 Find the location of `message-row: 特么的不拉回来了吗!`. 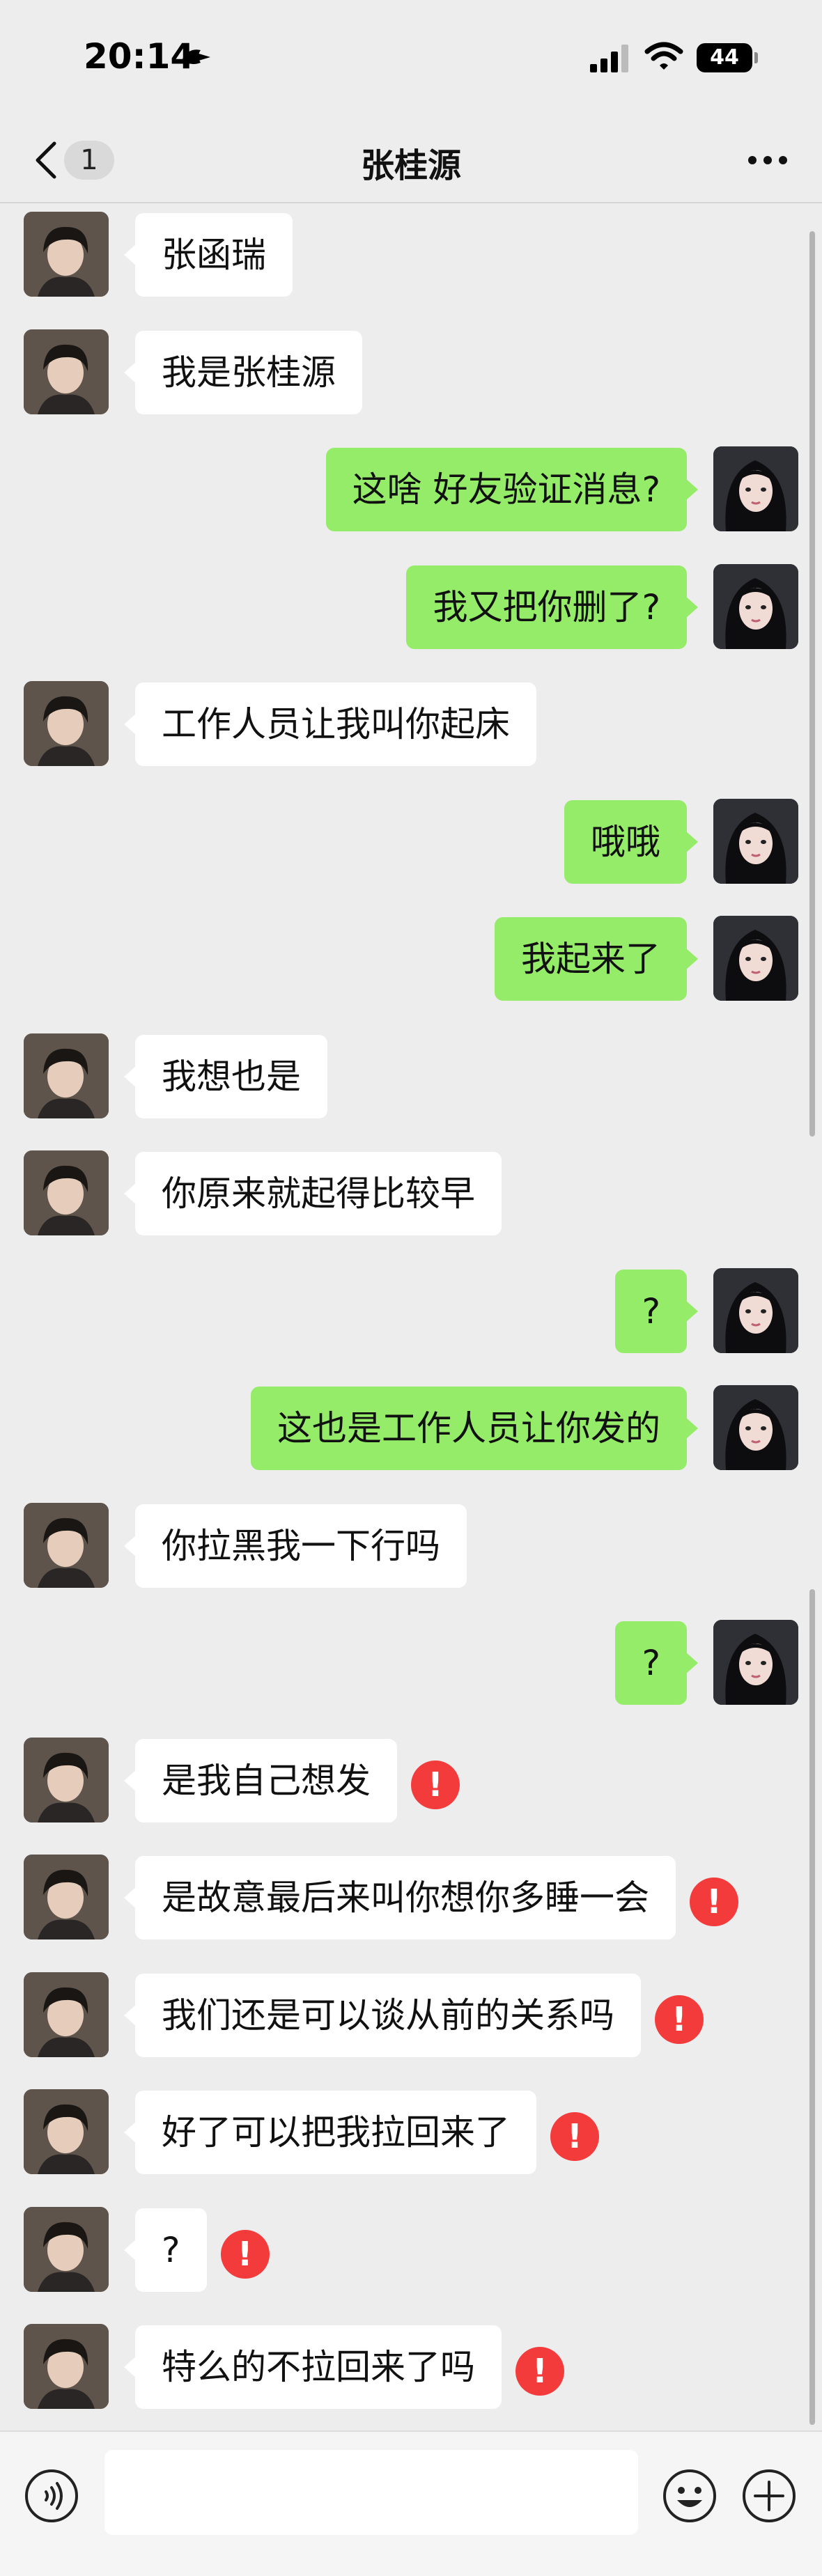

message-row: 特么的不拉回来了吗! is located at coordinates (411, 2369).